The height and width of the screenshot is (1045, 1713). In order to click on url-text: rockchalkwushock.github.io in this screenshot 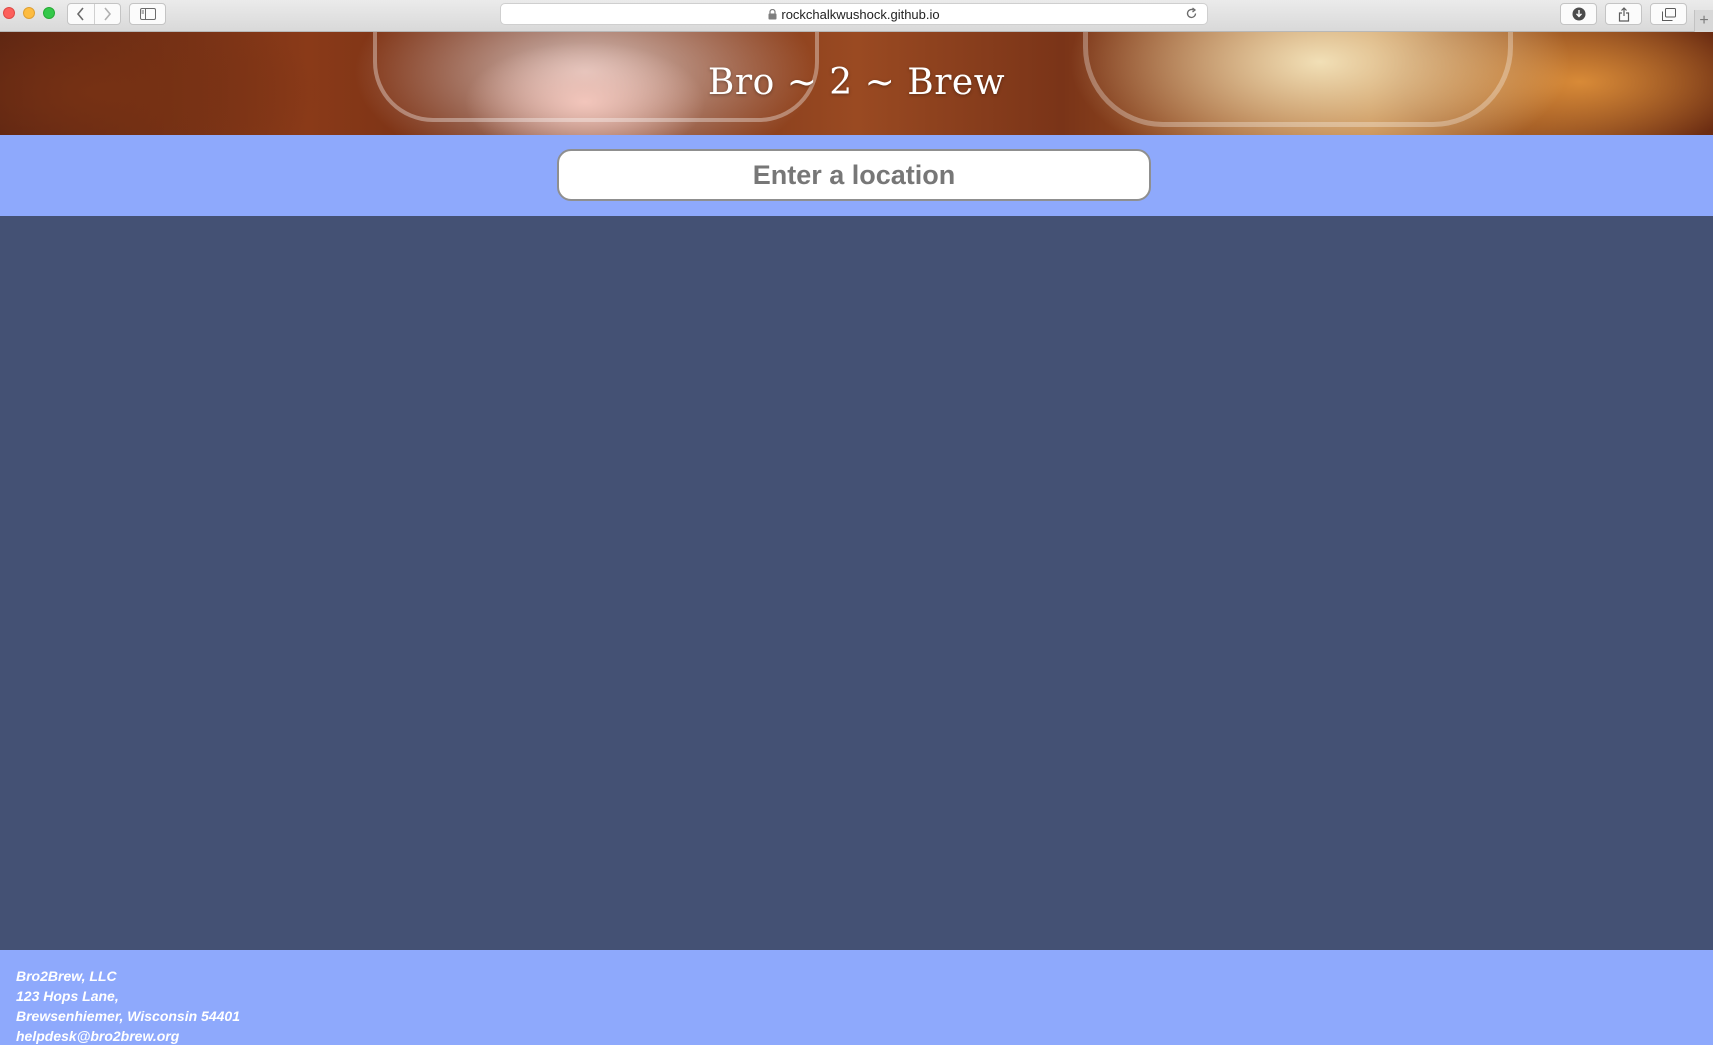, I will do `click(860, 14)`.